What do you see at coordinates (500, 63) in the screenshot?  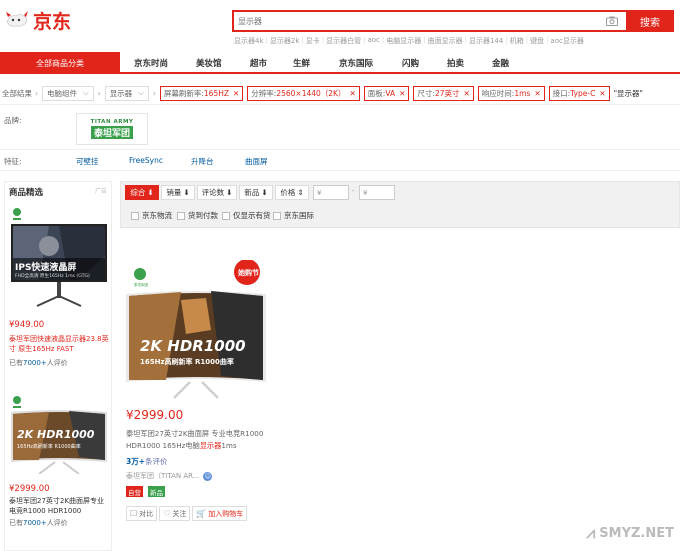 I see `nav-item-finance: 金融` at bounding box center [500, 63].